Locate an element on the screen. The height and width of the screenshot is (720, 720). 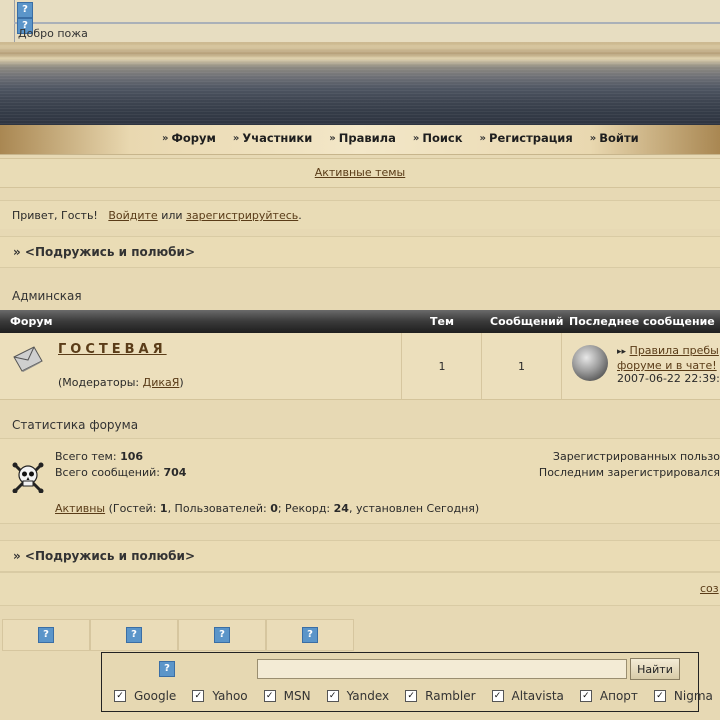
engine-yahoo: ✓ Yahoo is located at coordinates (220, 696).